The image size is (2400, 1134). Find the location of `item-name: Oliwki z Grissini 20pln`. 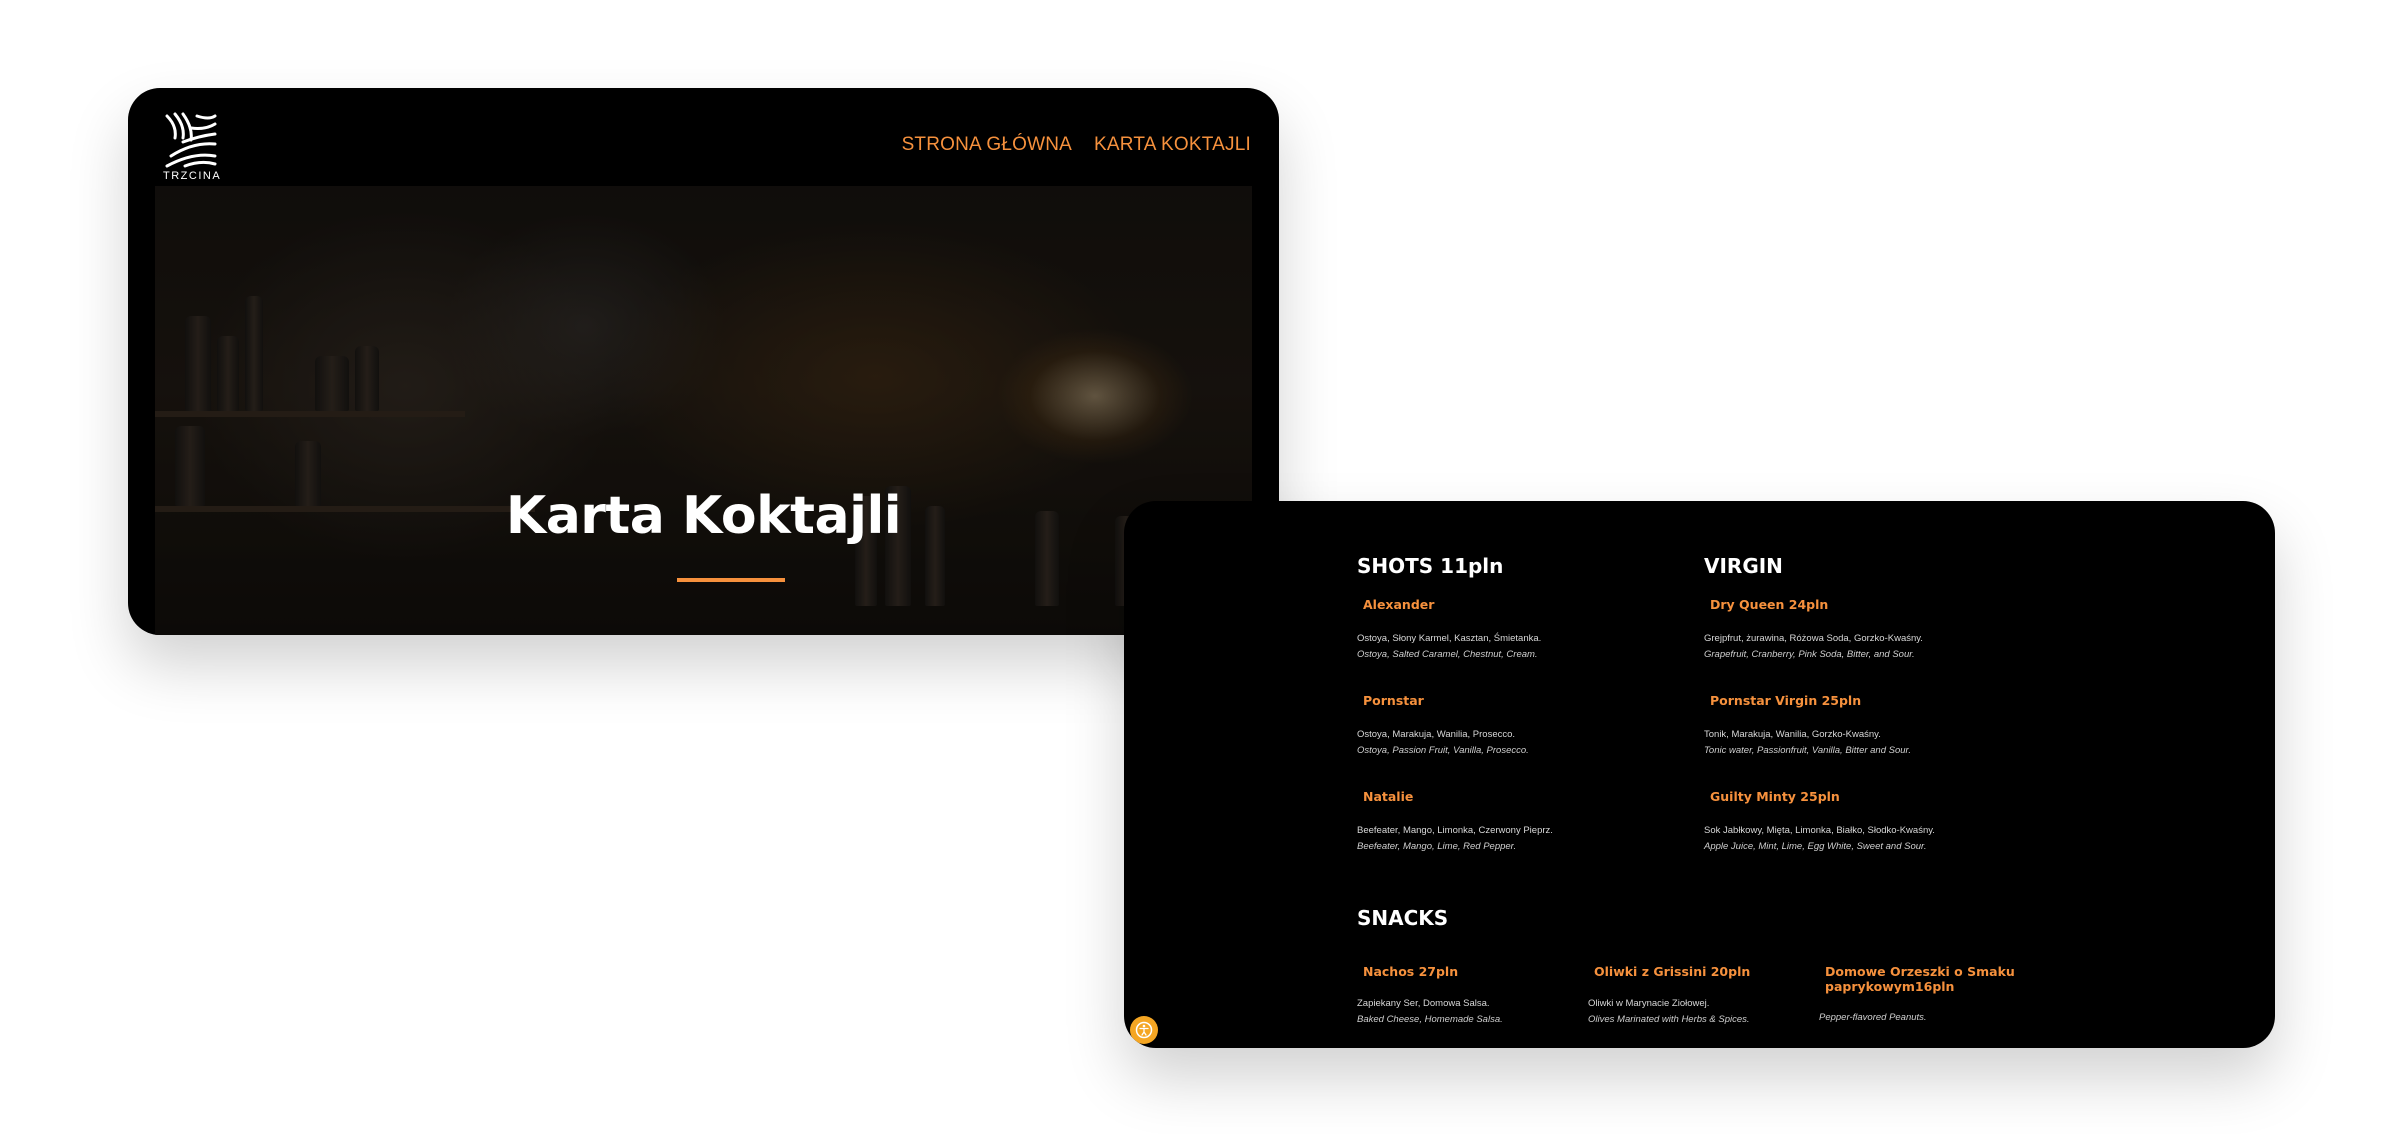

item-name: Oliwki z Grissini 20pln is located at coordinates (1672, 971).